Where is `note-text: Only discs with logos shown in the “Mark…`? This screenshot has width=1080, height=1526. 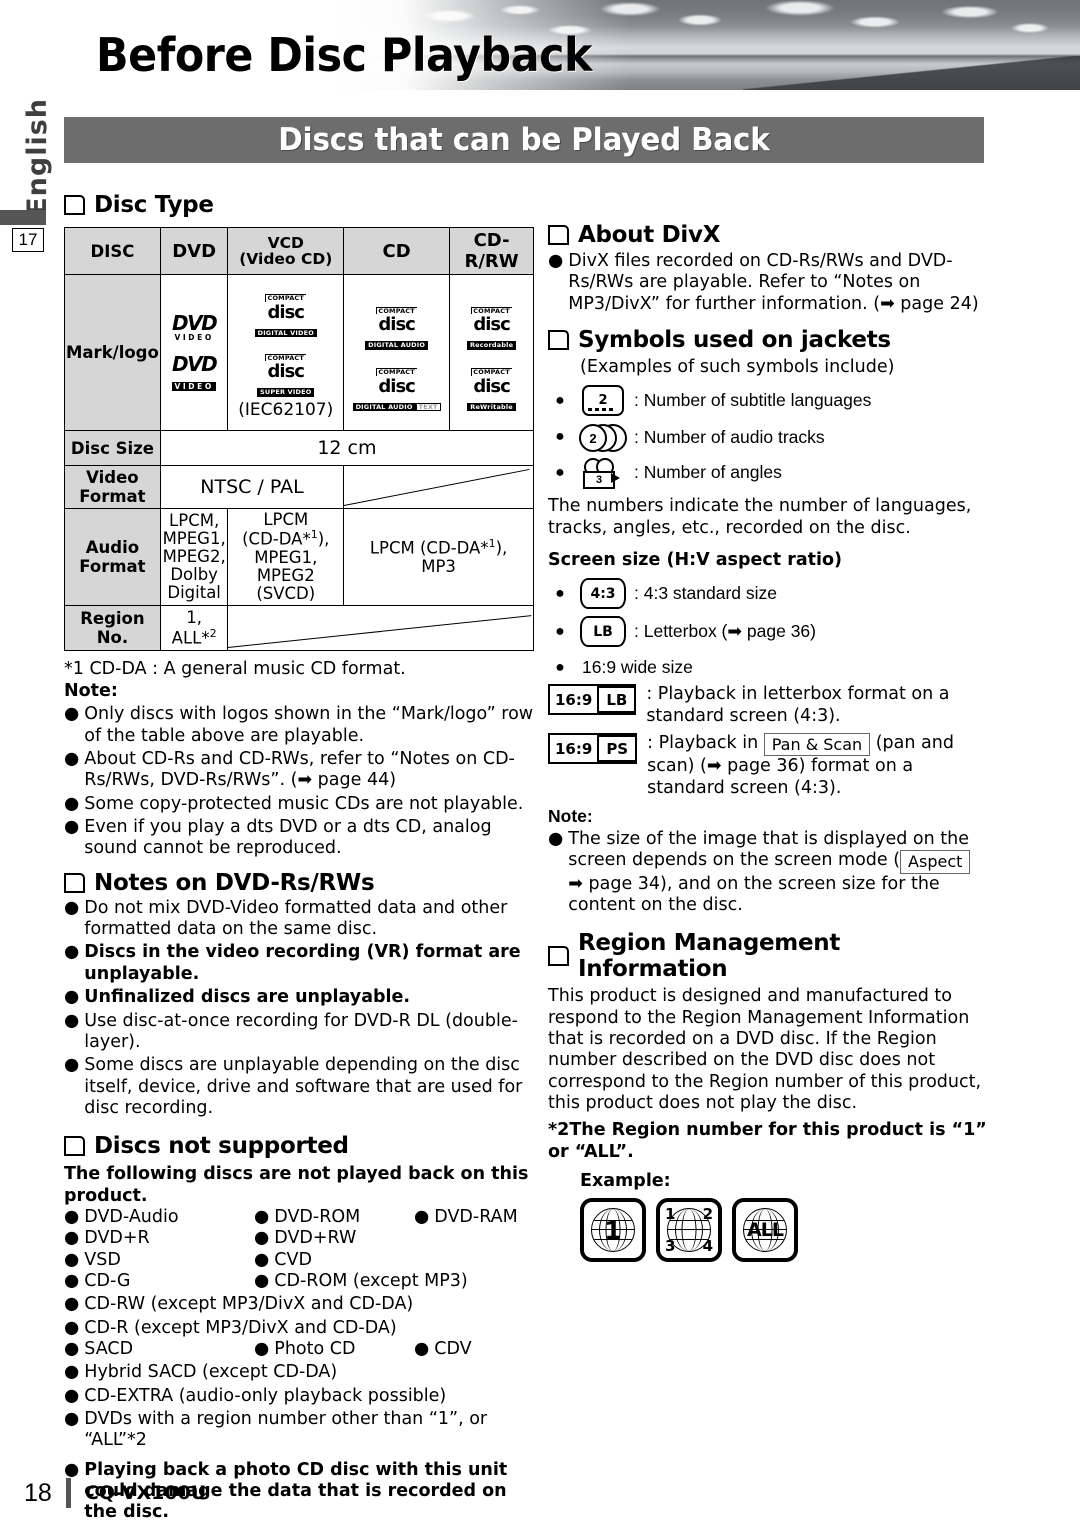
note-text: Only discs with logos shown in the “Mark… is located at coordinates (309, 725).